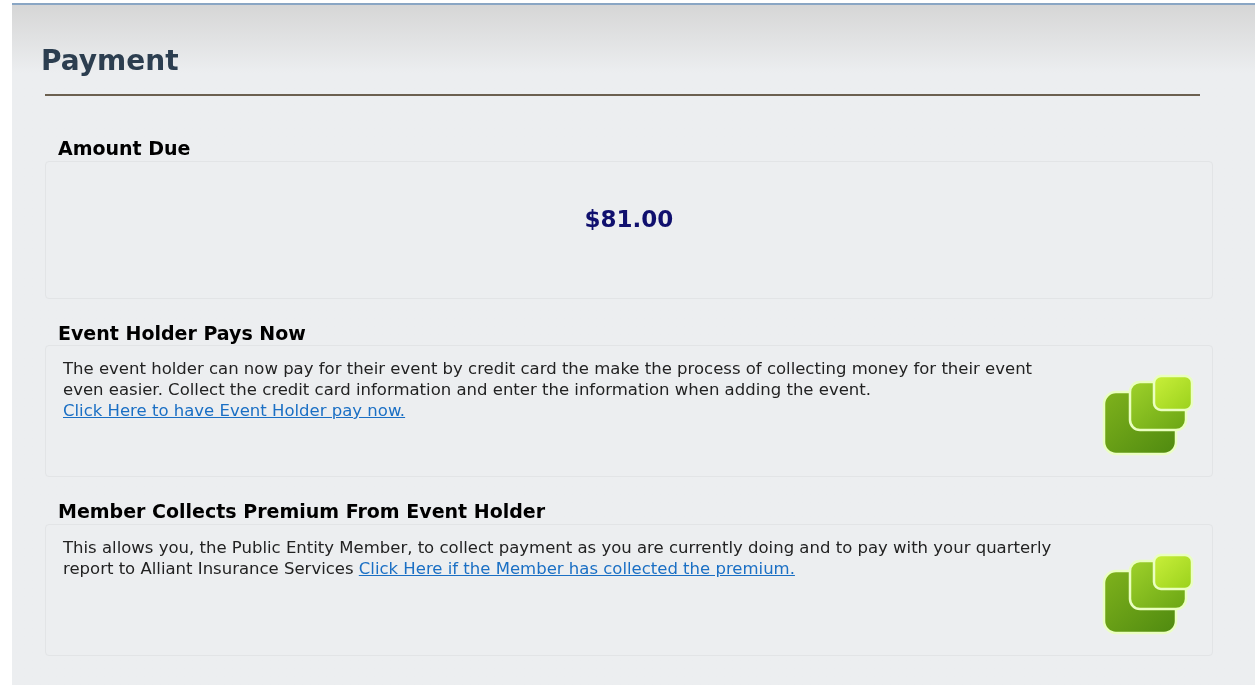  Describe the element at coordinates (629, 219) in the screenshot. I see `amount-due: $81.00` at that location.